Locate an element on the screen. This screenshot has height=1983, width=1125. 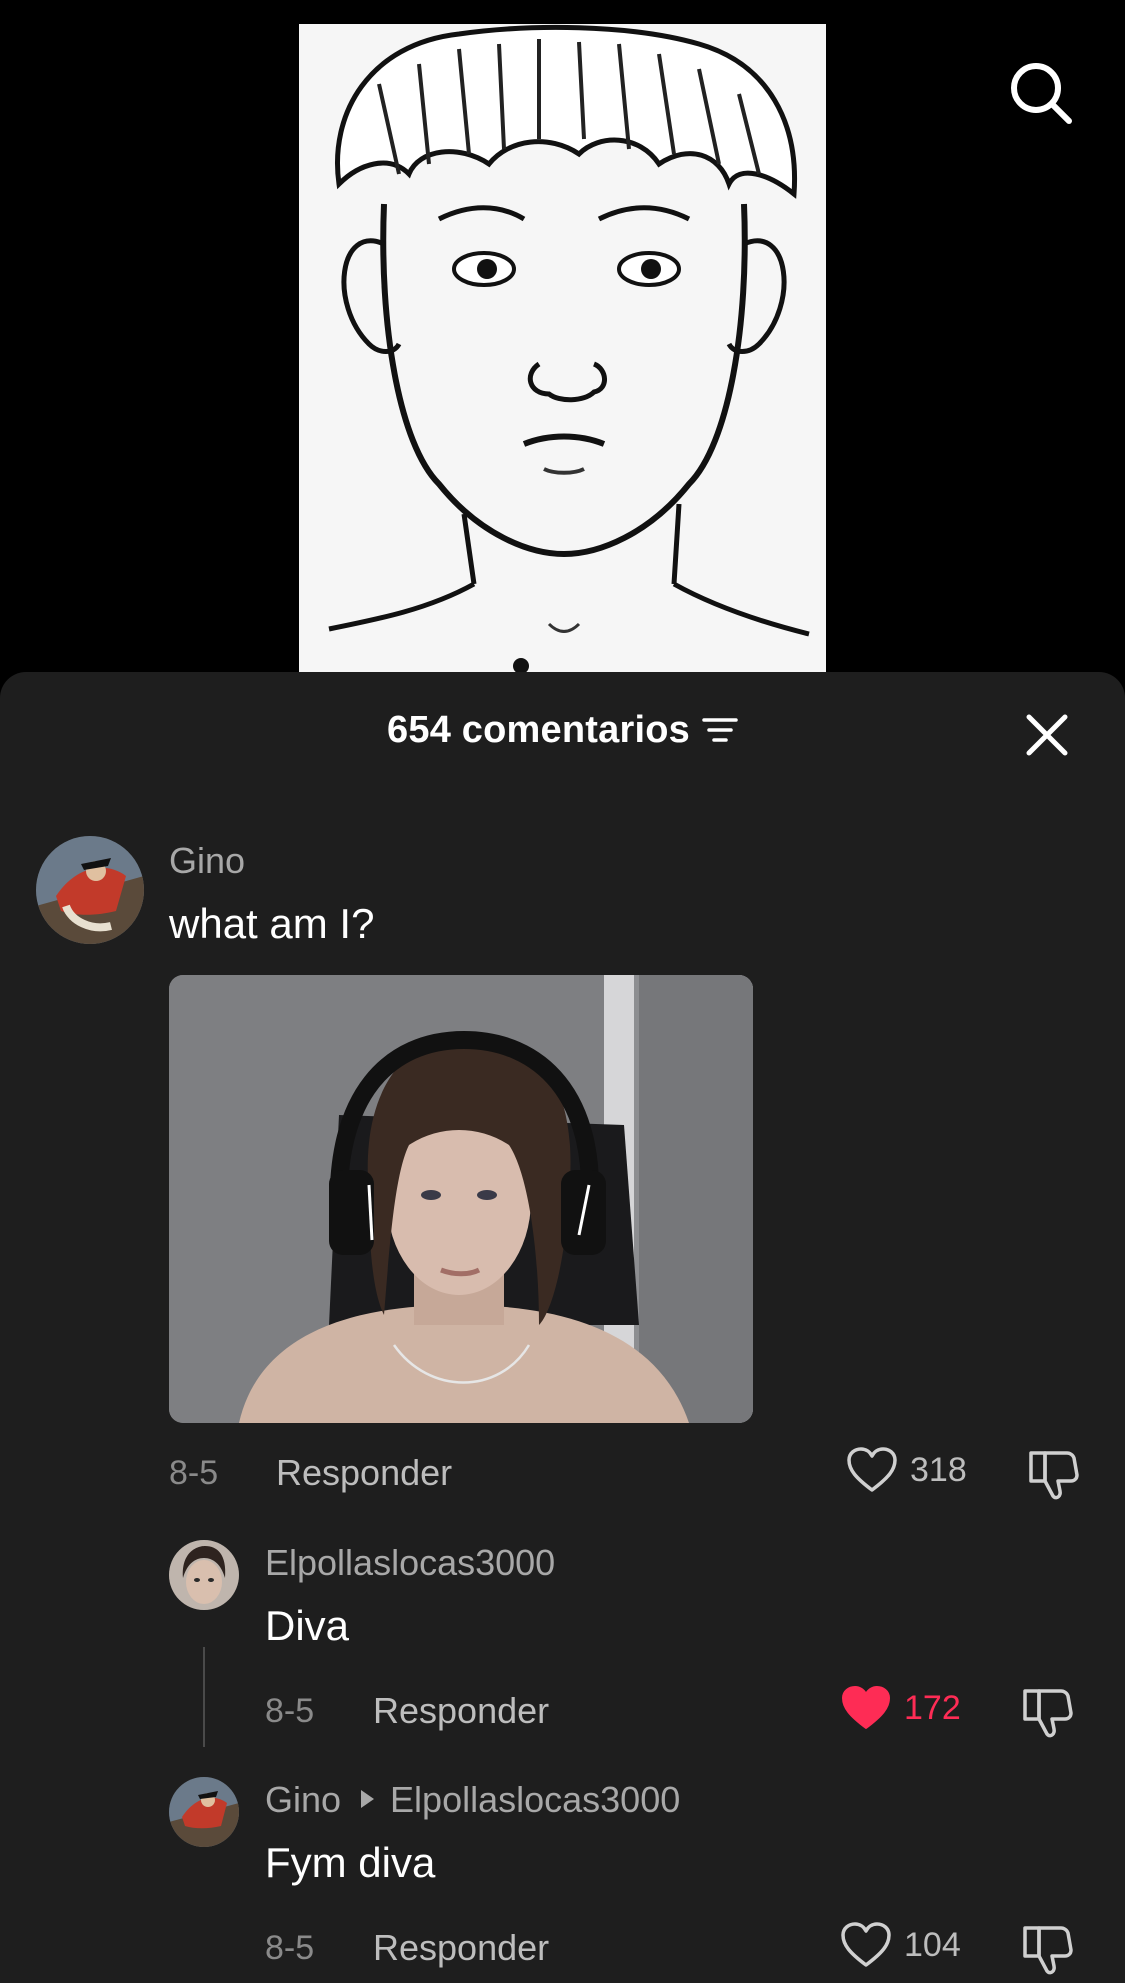
search-button is located at coordinates (1041, 93).